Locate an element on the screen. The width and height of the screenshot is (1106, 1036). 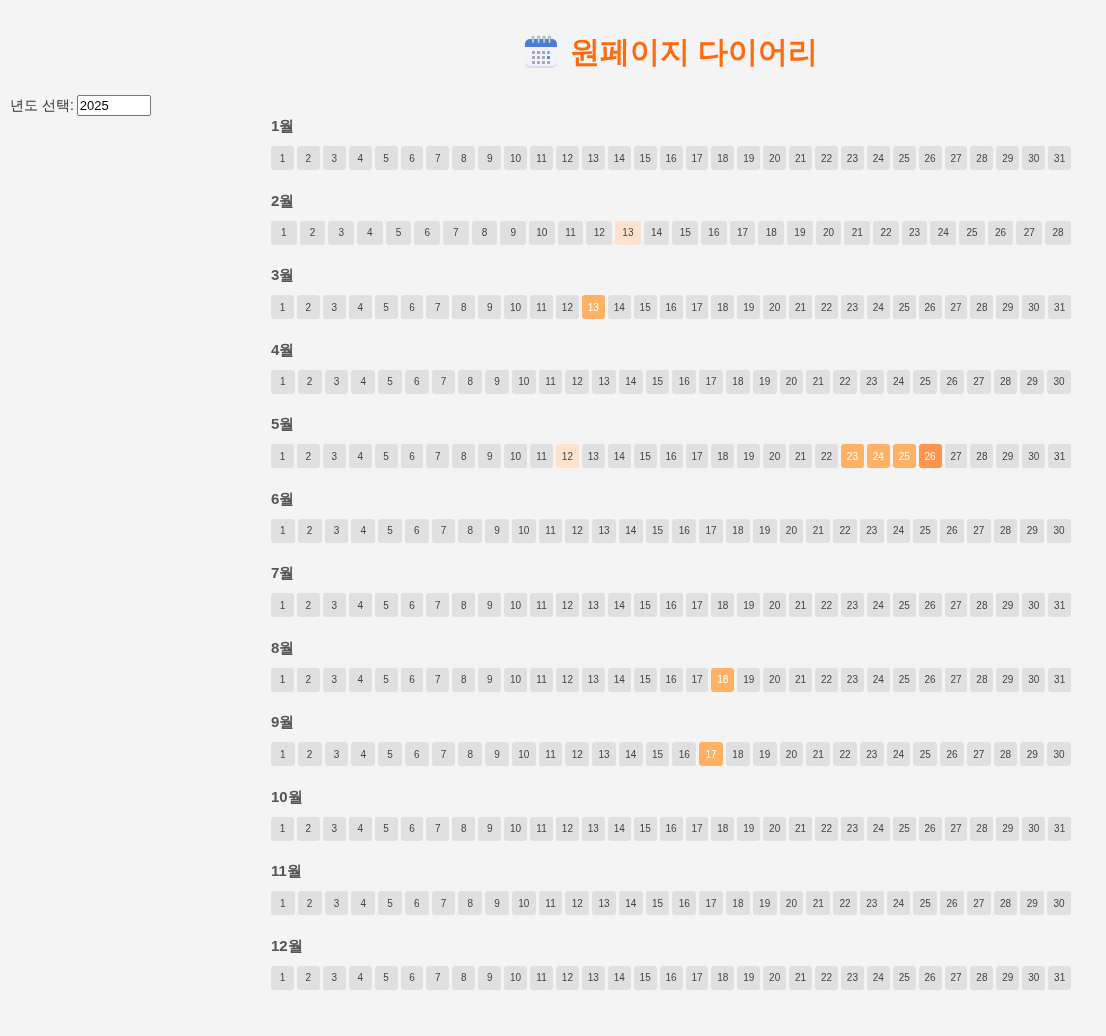
day-cell: 22 is located at coordinates (845, 530).